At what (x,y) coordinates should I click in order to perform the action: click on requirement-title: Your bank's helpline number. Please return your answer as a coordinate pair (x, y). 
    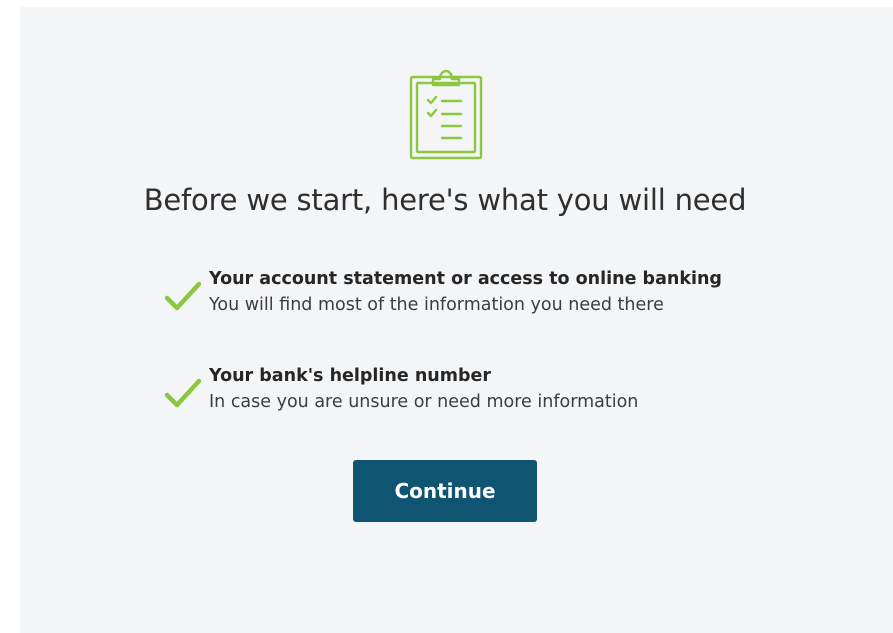
    Looking at the image, I should click on (350, 376).